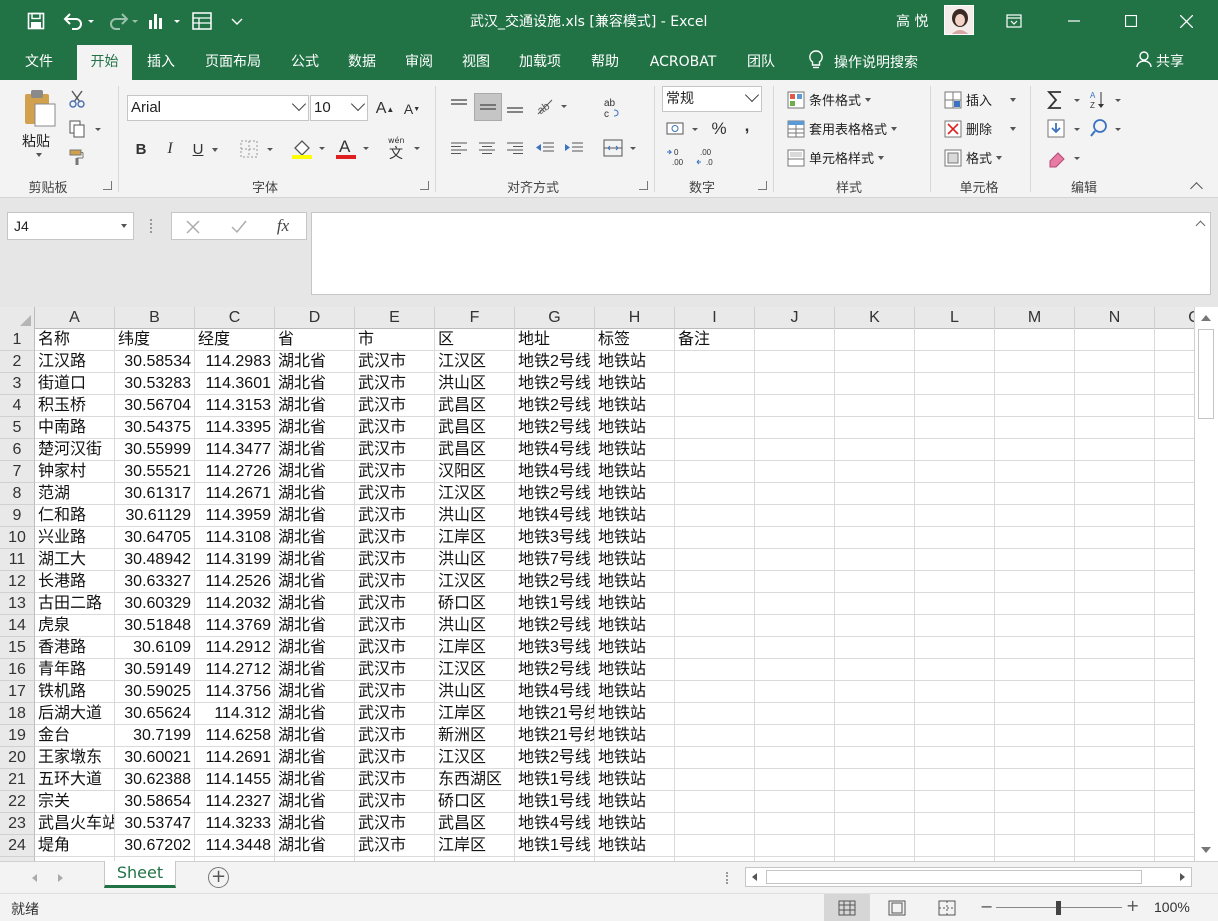  I want to click on comma-style-button: ,, so click(747, 126).